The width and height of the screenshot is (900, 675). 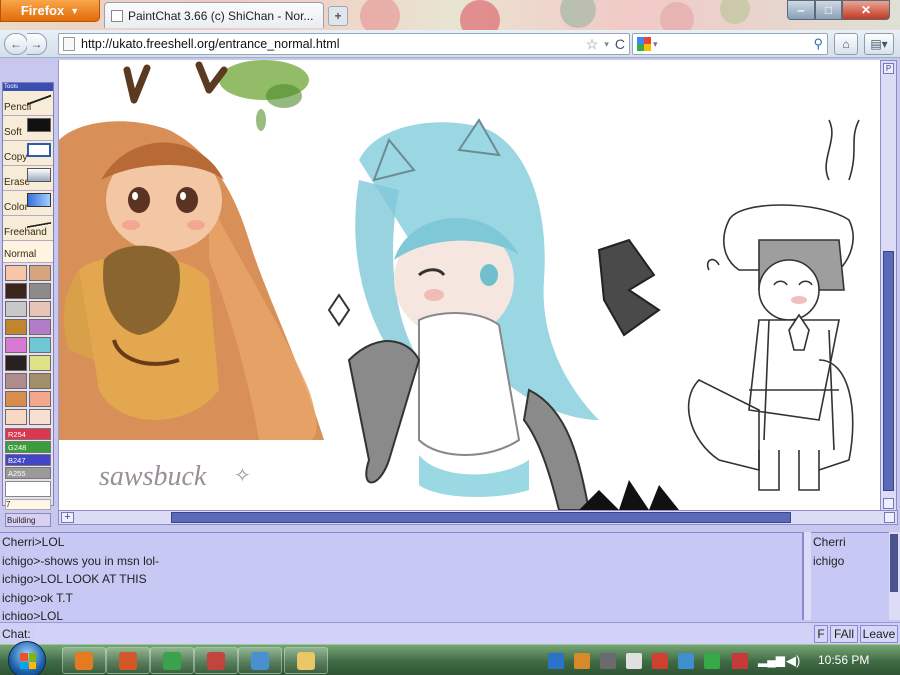 I want to click on scroll-down-button, so click(x=888, y=503).